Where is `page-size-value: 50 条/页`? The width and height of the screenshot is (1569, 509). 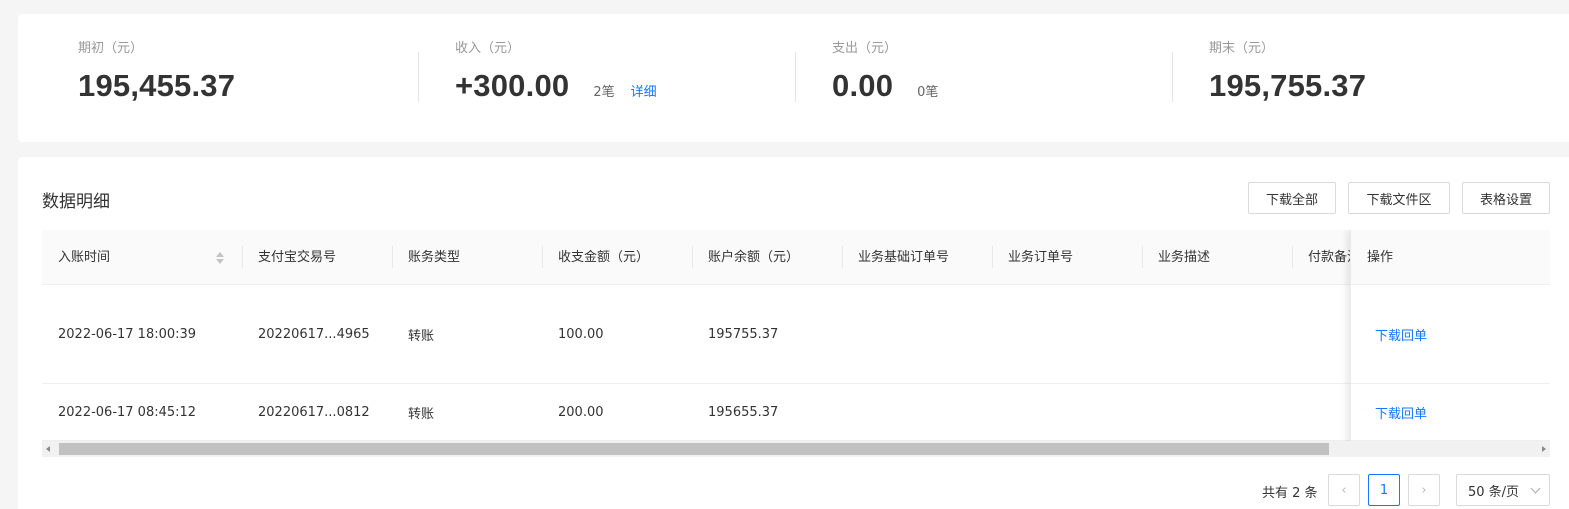
page-size-value: 50 条/页 is located at coordinates (1494, 492).